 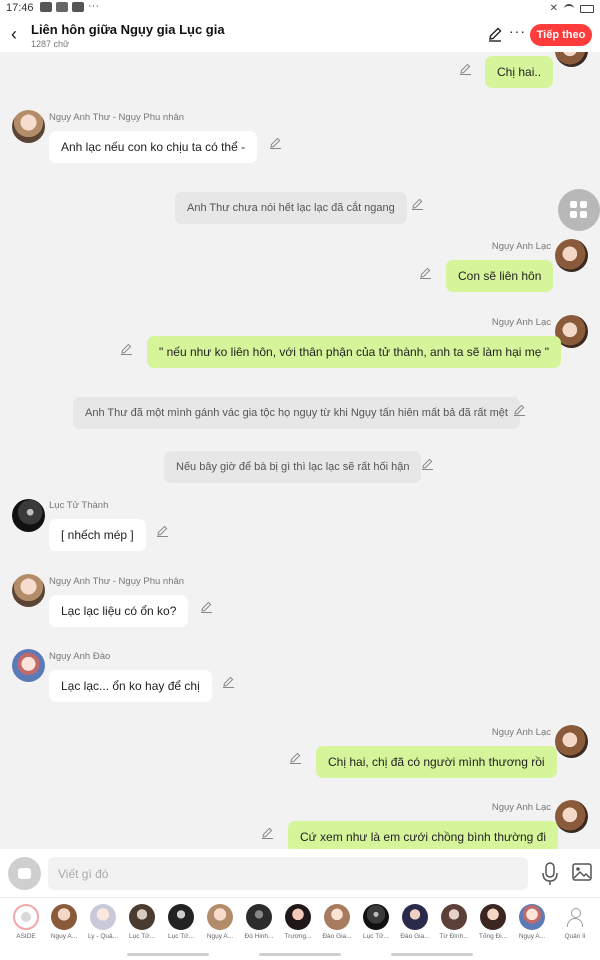 I want to click on word-count: 1287 chữ, so click(x=50, y=44).